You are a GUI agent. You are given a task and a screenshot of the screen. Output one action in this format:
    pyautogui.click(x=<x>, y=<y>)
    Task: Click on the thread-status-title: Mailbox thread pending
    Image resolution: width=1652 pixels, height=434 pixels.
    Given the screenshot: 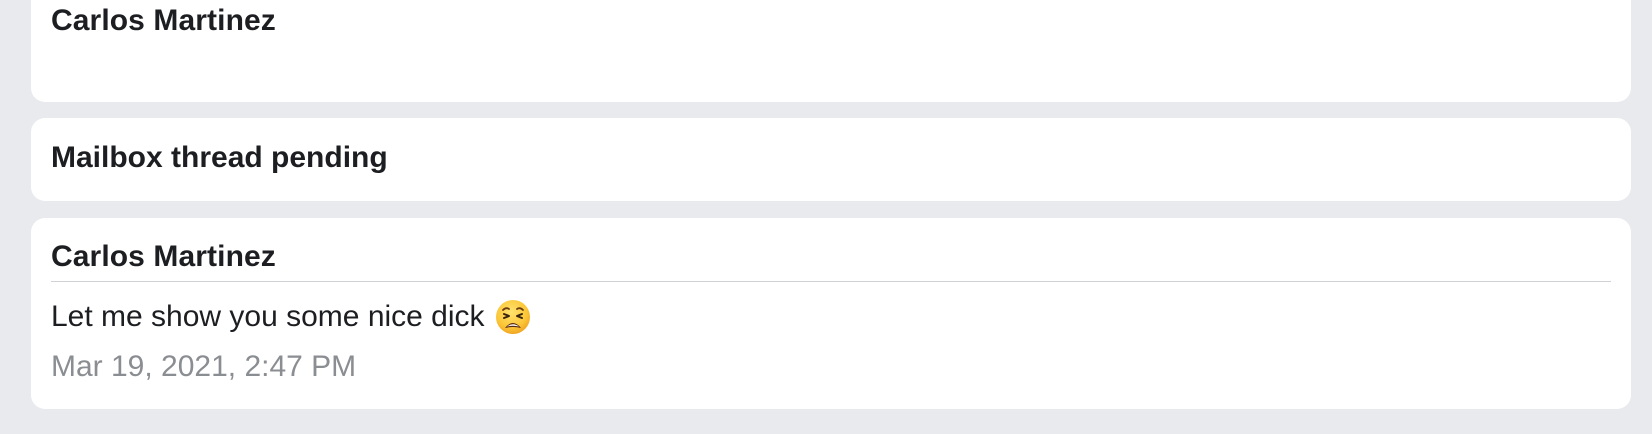 What is the action you would take?
    pyautogui.click(x=219, y=157)
    